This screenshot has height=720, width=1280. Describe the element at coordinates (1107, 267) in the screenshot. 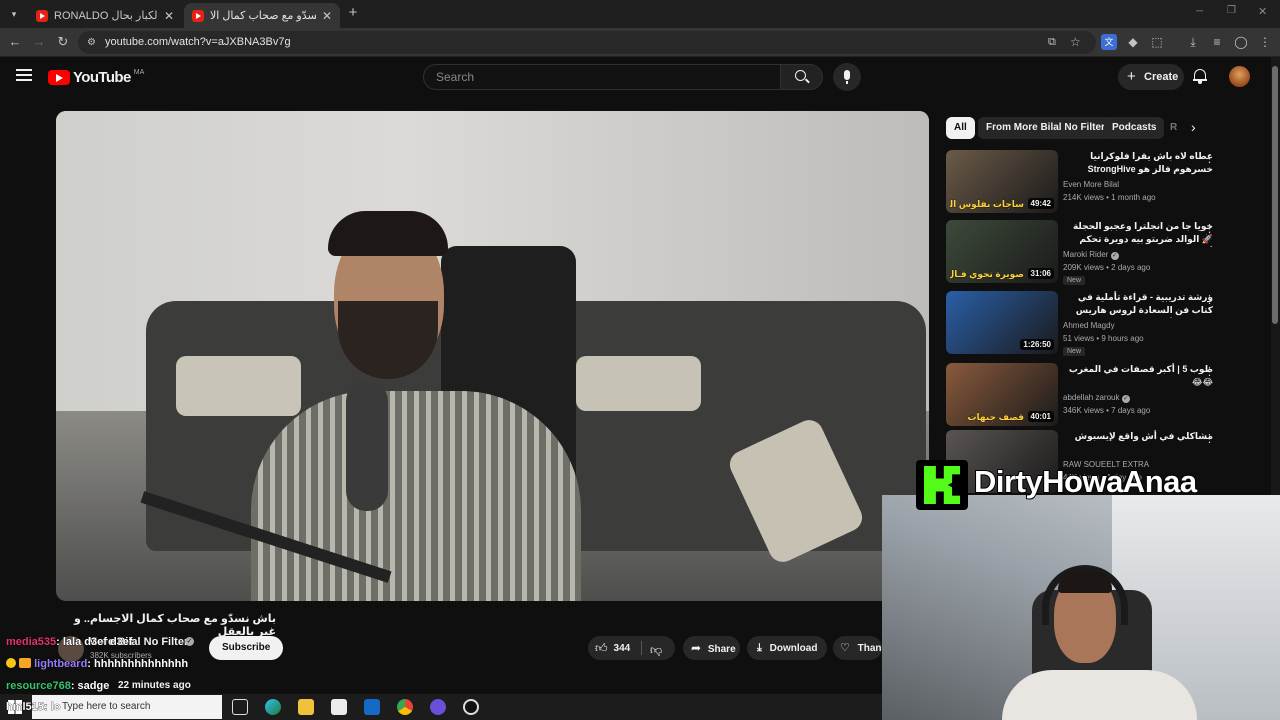

I see `recommended-video-meta: 209K views • 2 days ago` at that location.